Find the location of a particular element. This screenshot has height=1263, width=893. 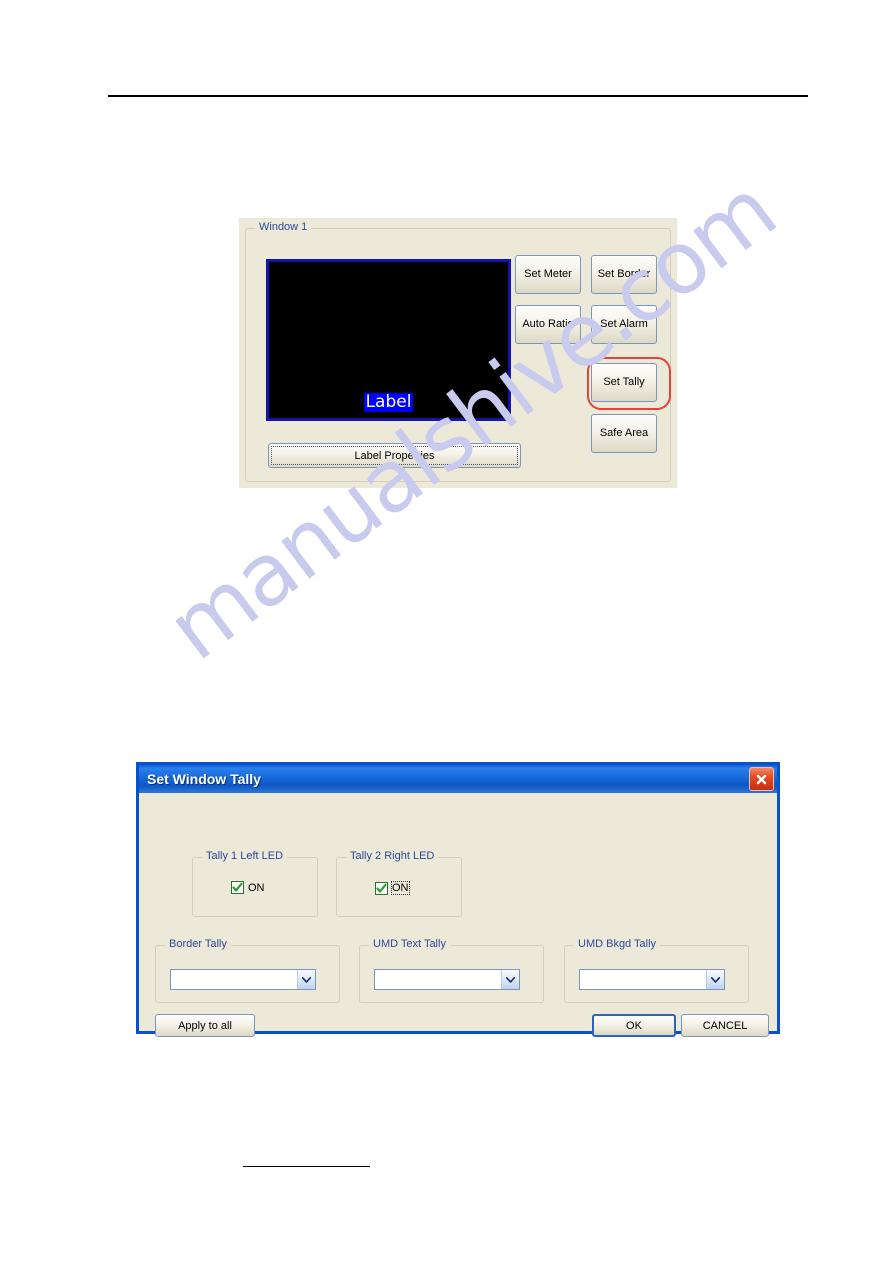

border-tally-value is located at coordinates (234, 979).